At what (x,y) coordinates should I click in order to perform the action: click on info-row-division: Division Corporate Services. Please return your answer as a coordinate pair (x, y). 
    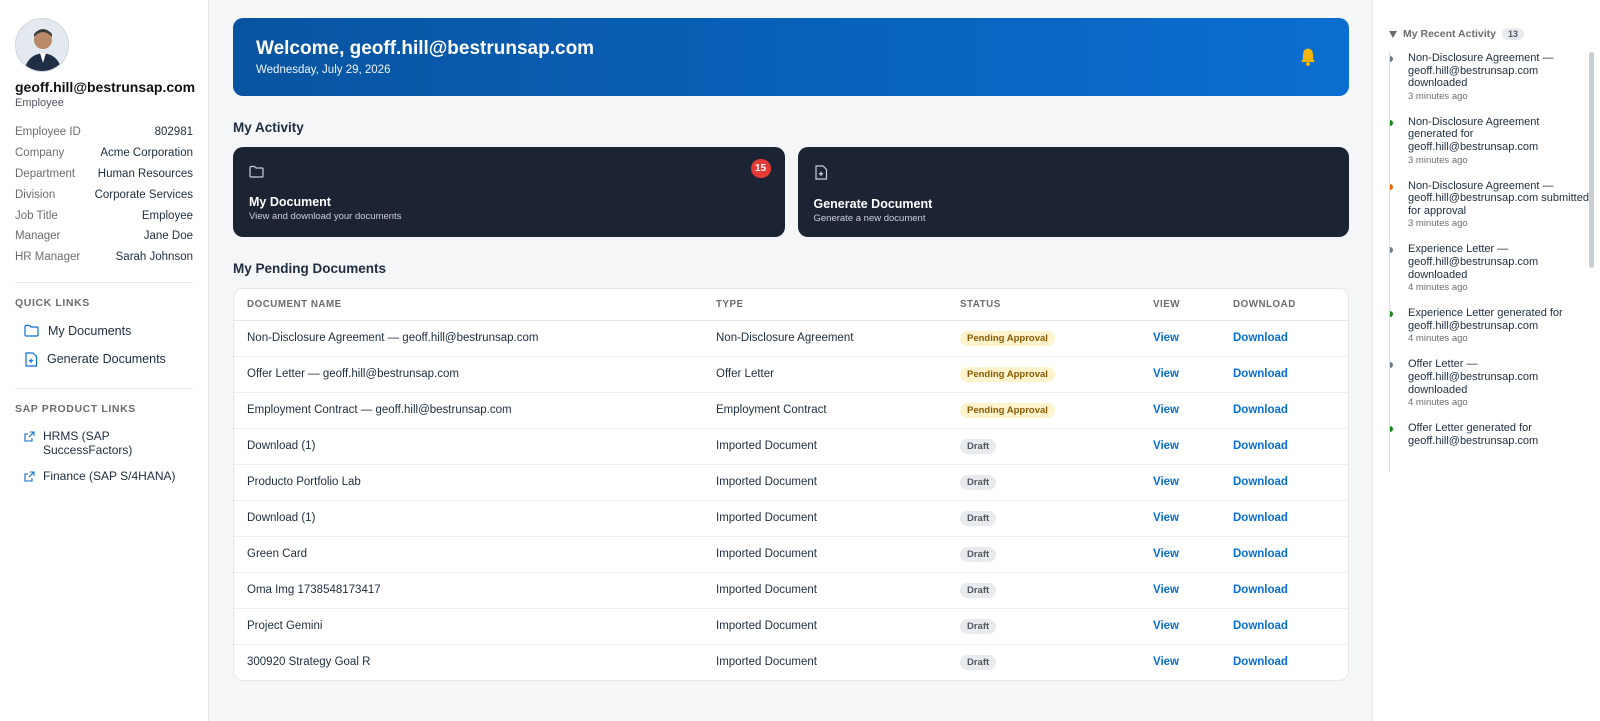
    Looking at the image, I should click on (104, 194).